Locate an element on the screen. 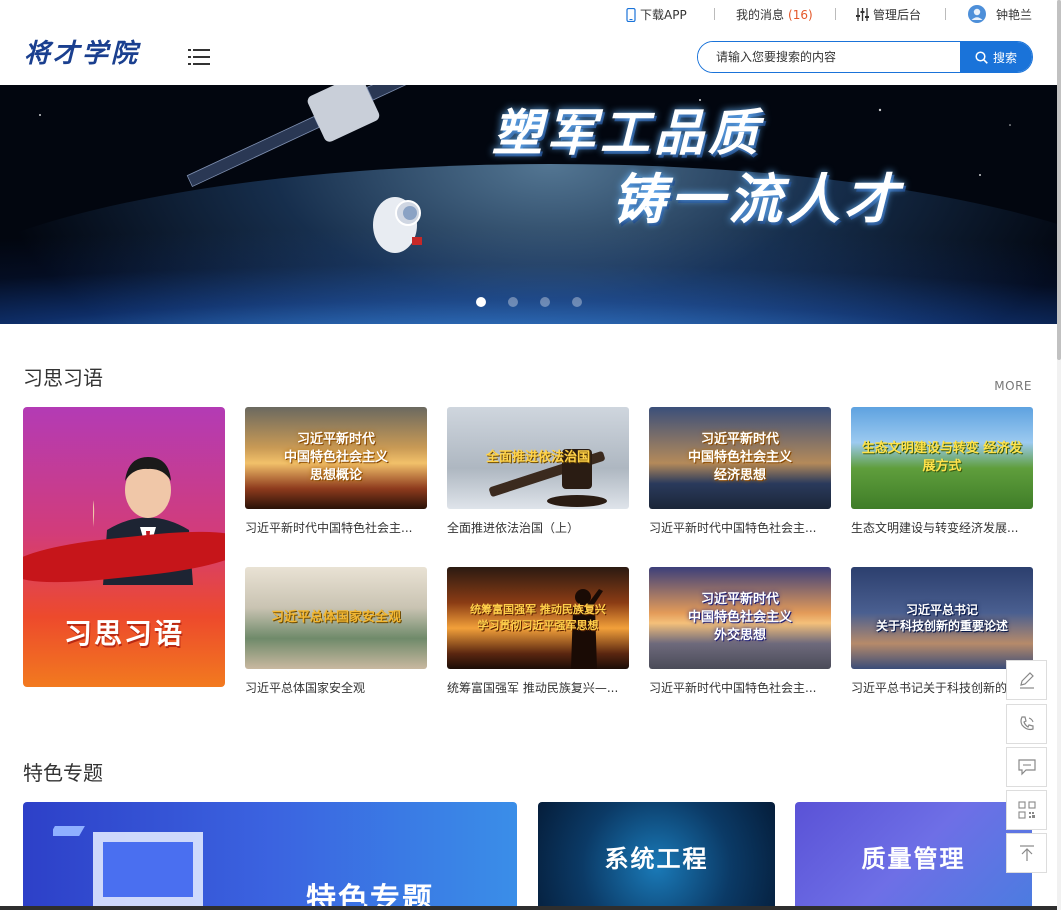 The image size is (1061, 910). topic-card: 质量管理 is located at coordinates (913, 856).